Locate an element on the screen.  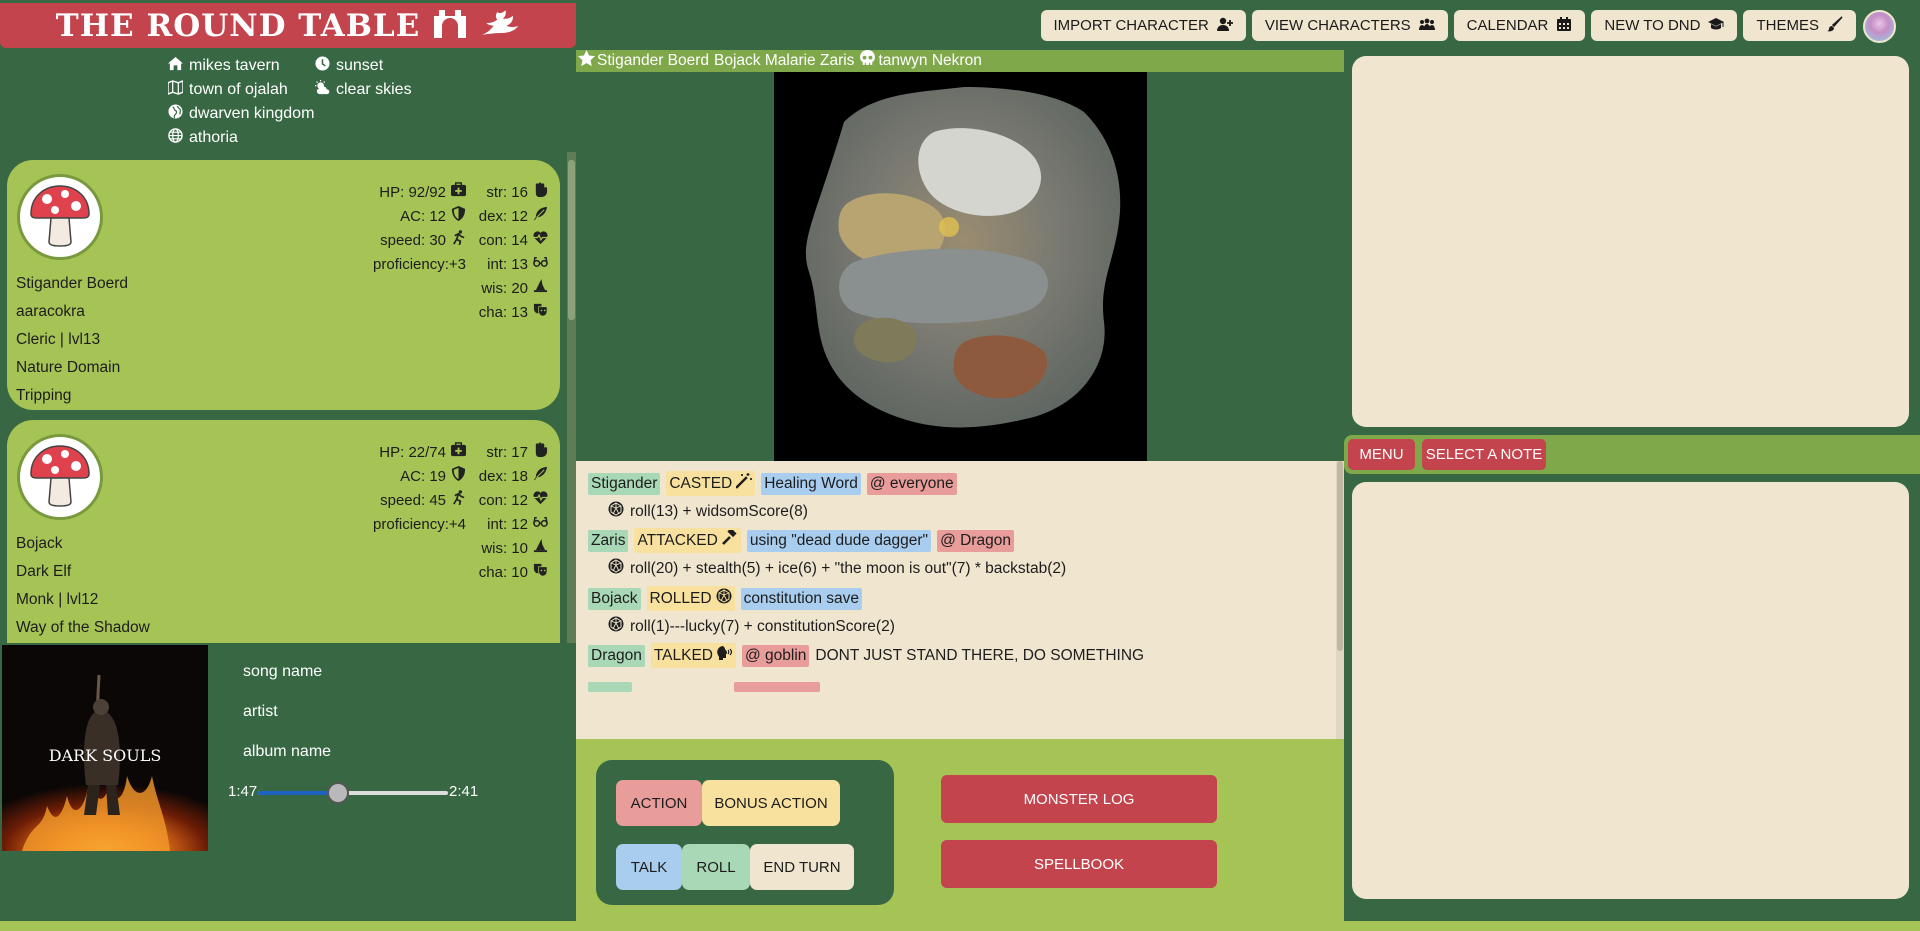
con-value: con: 14 is located at coordinates (503, 240).